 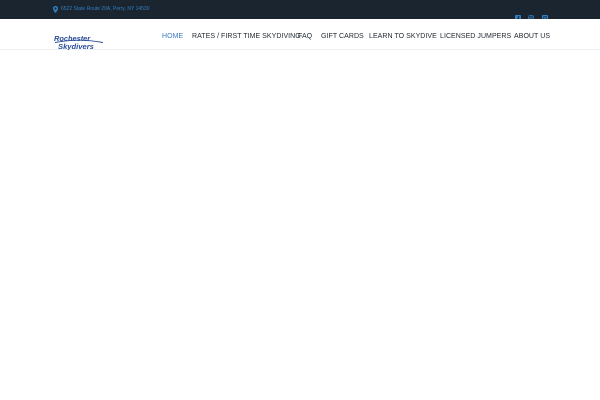 I want to click on tripadvisor-icon, so click(x=545, y=14).